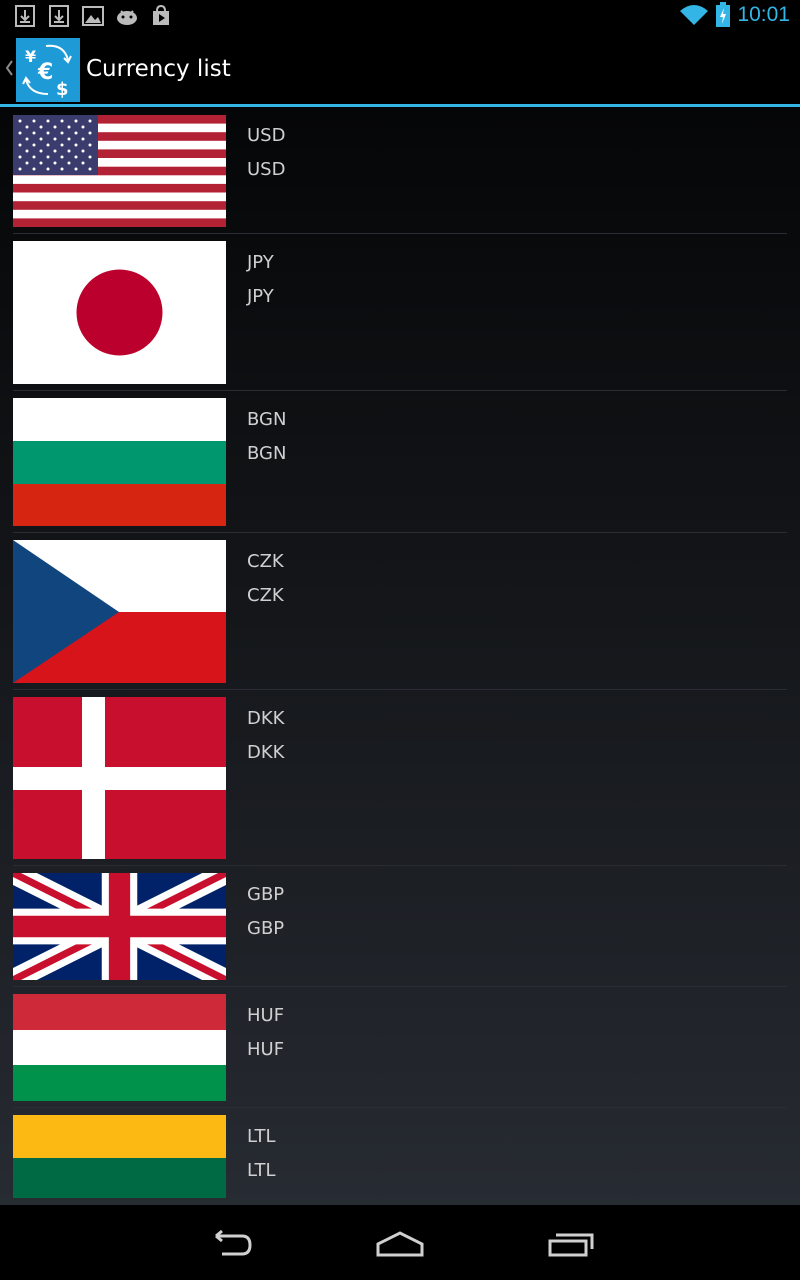 The height and width of the screenshot is (1280, 800). What do you see at coordinates (266, 894) in the screenshot?
I see `currency-code: GBP` at bounding box center [266, 894].